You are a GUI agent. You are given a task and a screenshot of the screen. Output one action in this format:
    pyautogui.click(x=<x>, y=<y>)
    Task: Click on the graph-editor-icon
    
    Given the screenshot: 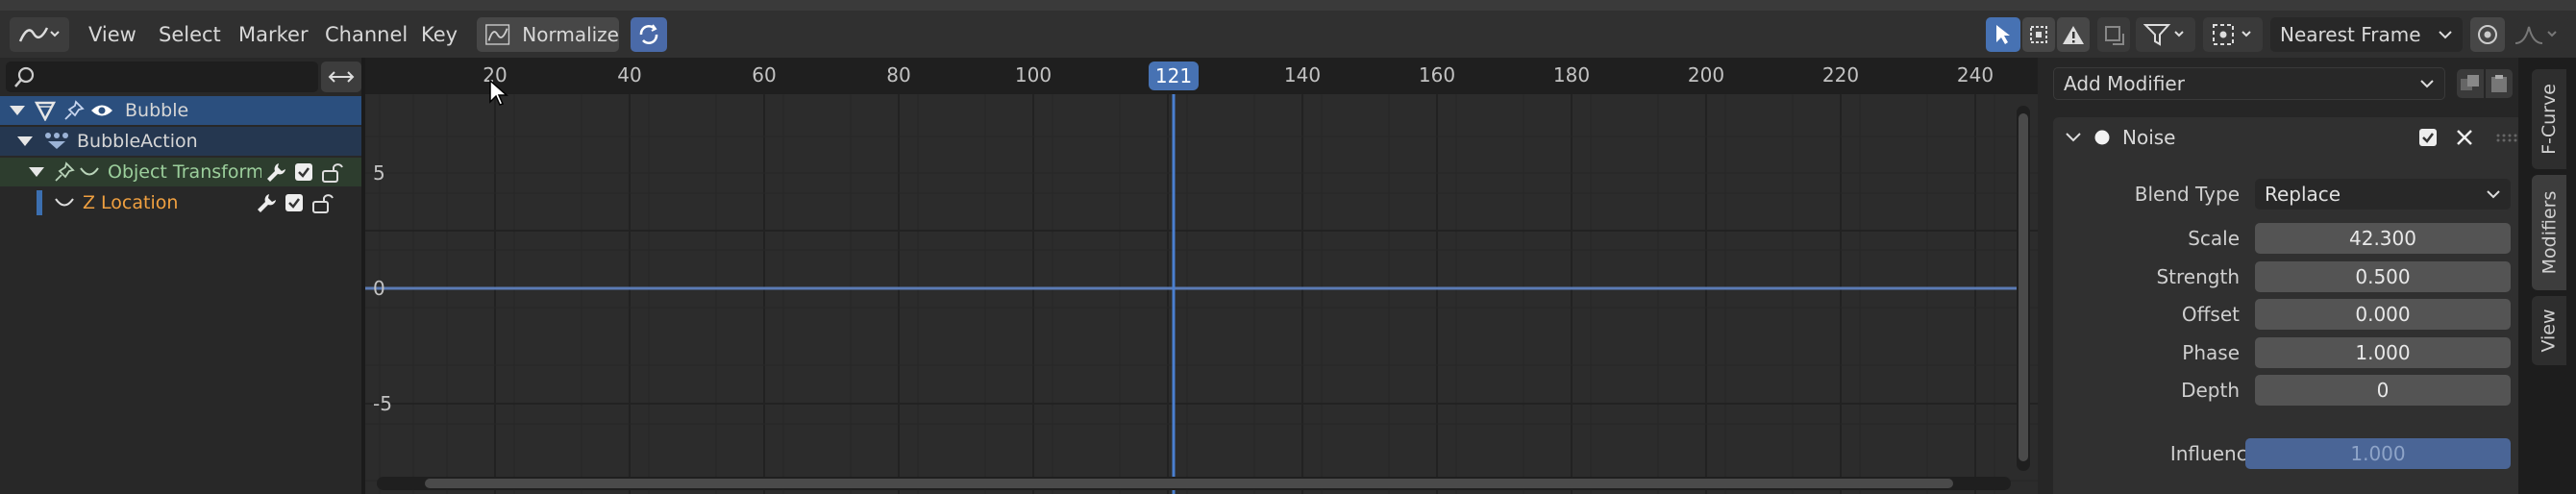 What is the action you would take?
    pyautogui.click(x=39, y=34)
    